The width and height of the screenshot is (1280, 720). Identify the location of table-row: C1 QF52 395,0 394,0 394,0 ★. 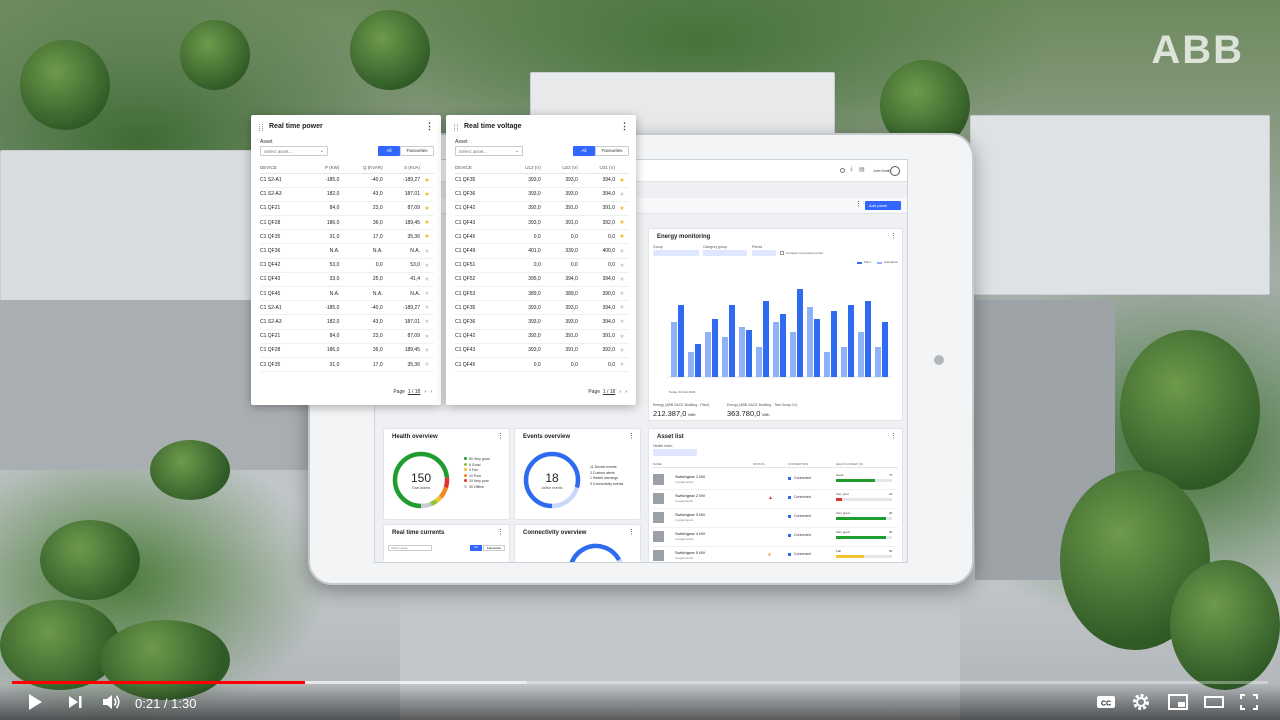
(542, 280).